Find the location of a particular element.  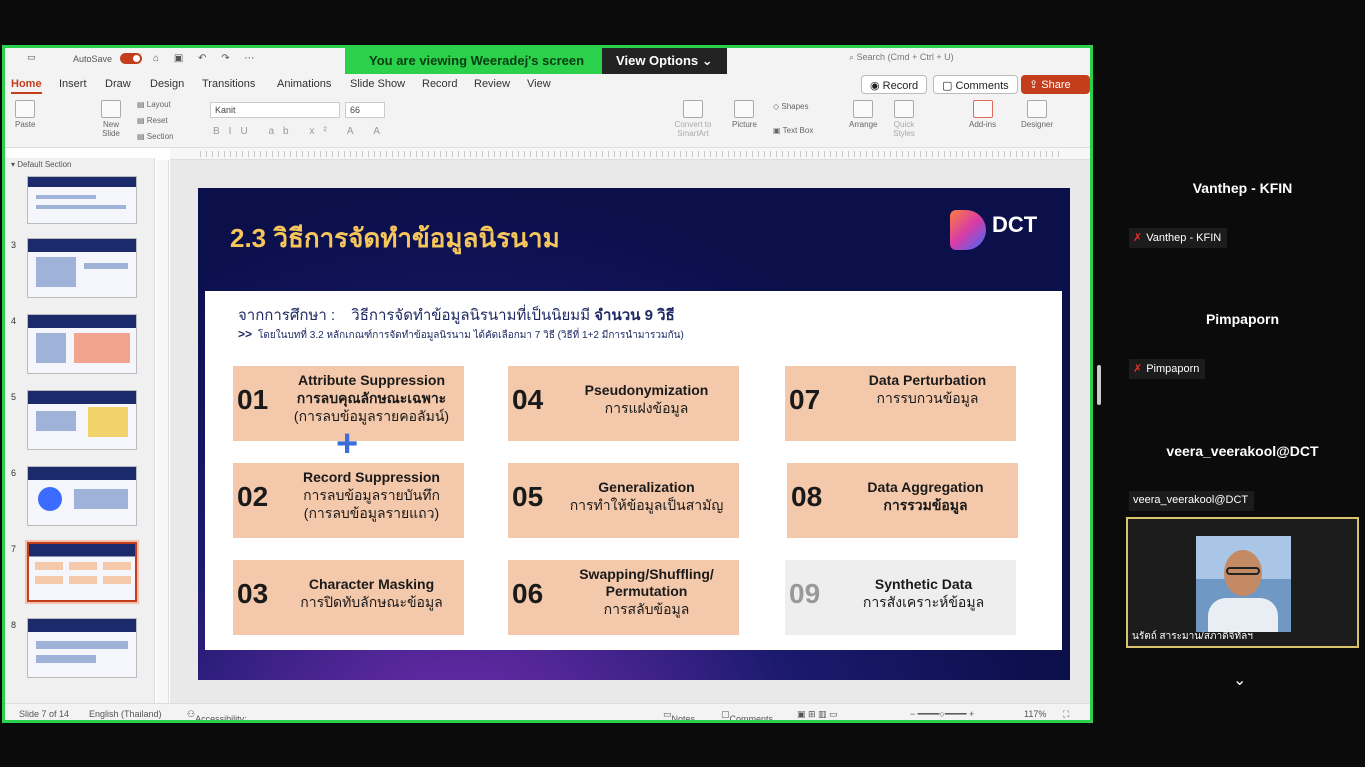

participant-name: Vanthep - KFIN is located at coordinates (1242, 188).